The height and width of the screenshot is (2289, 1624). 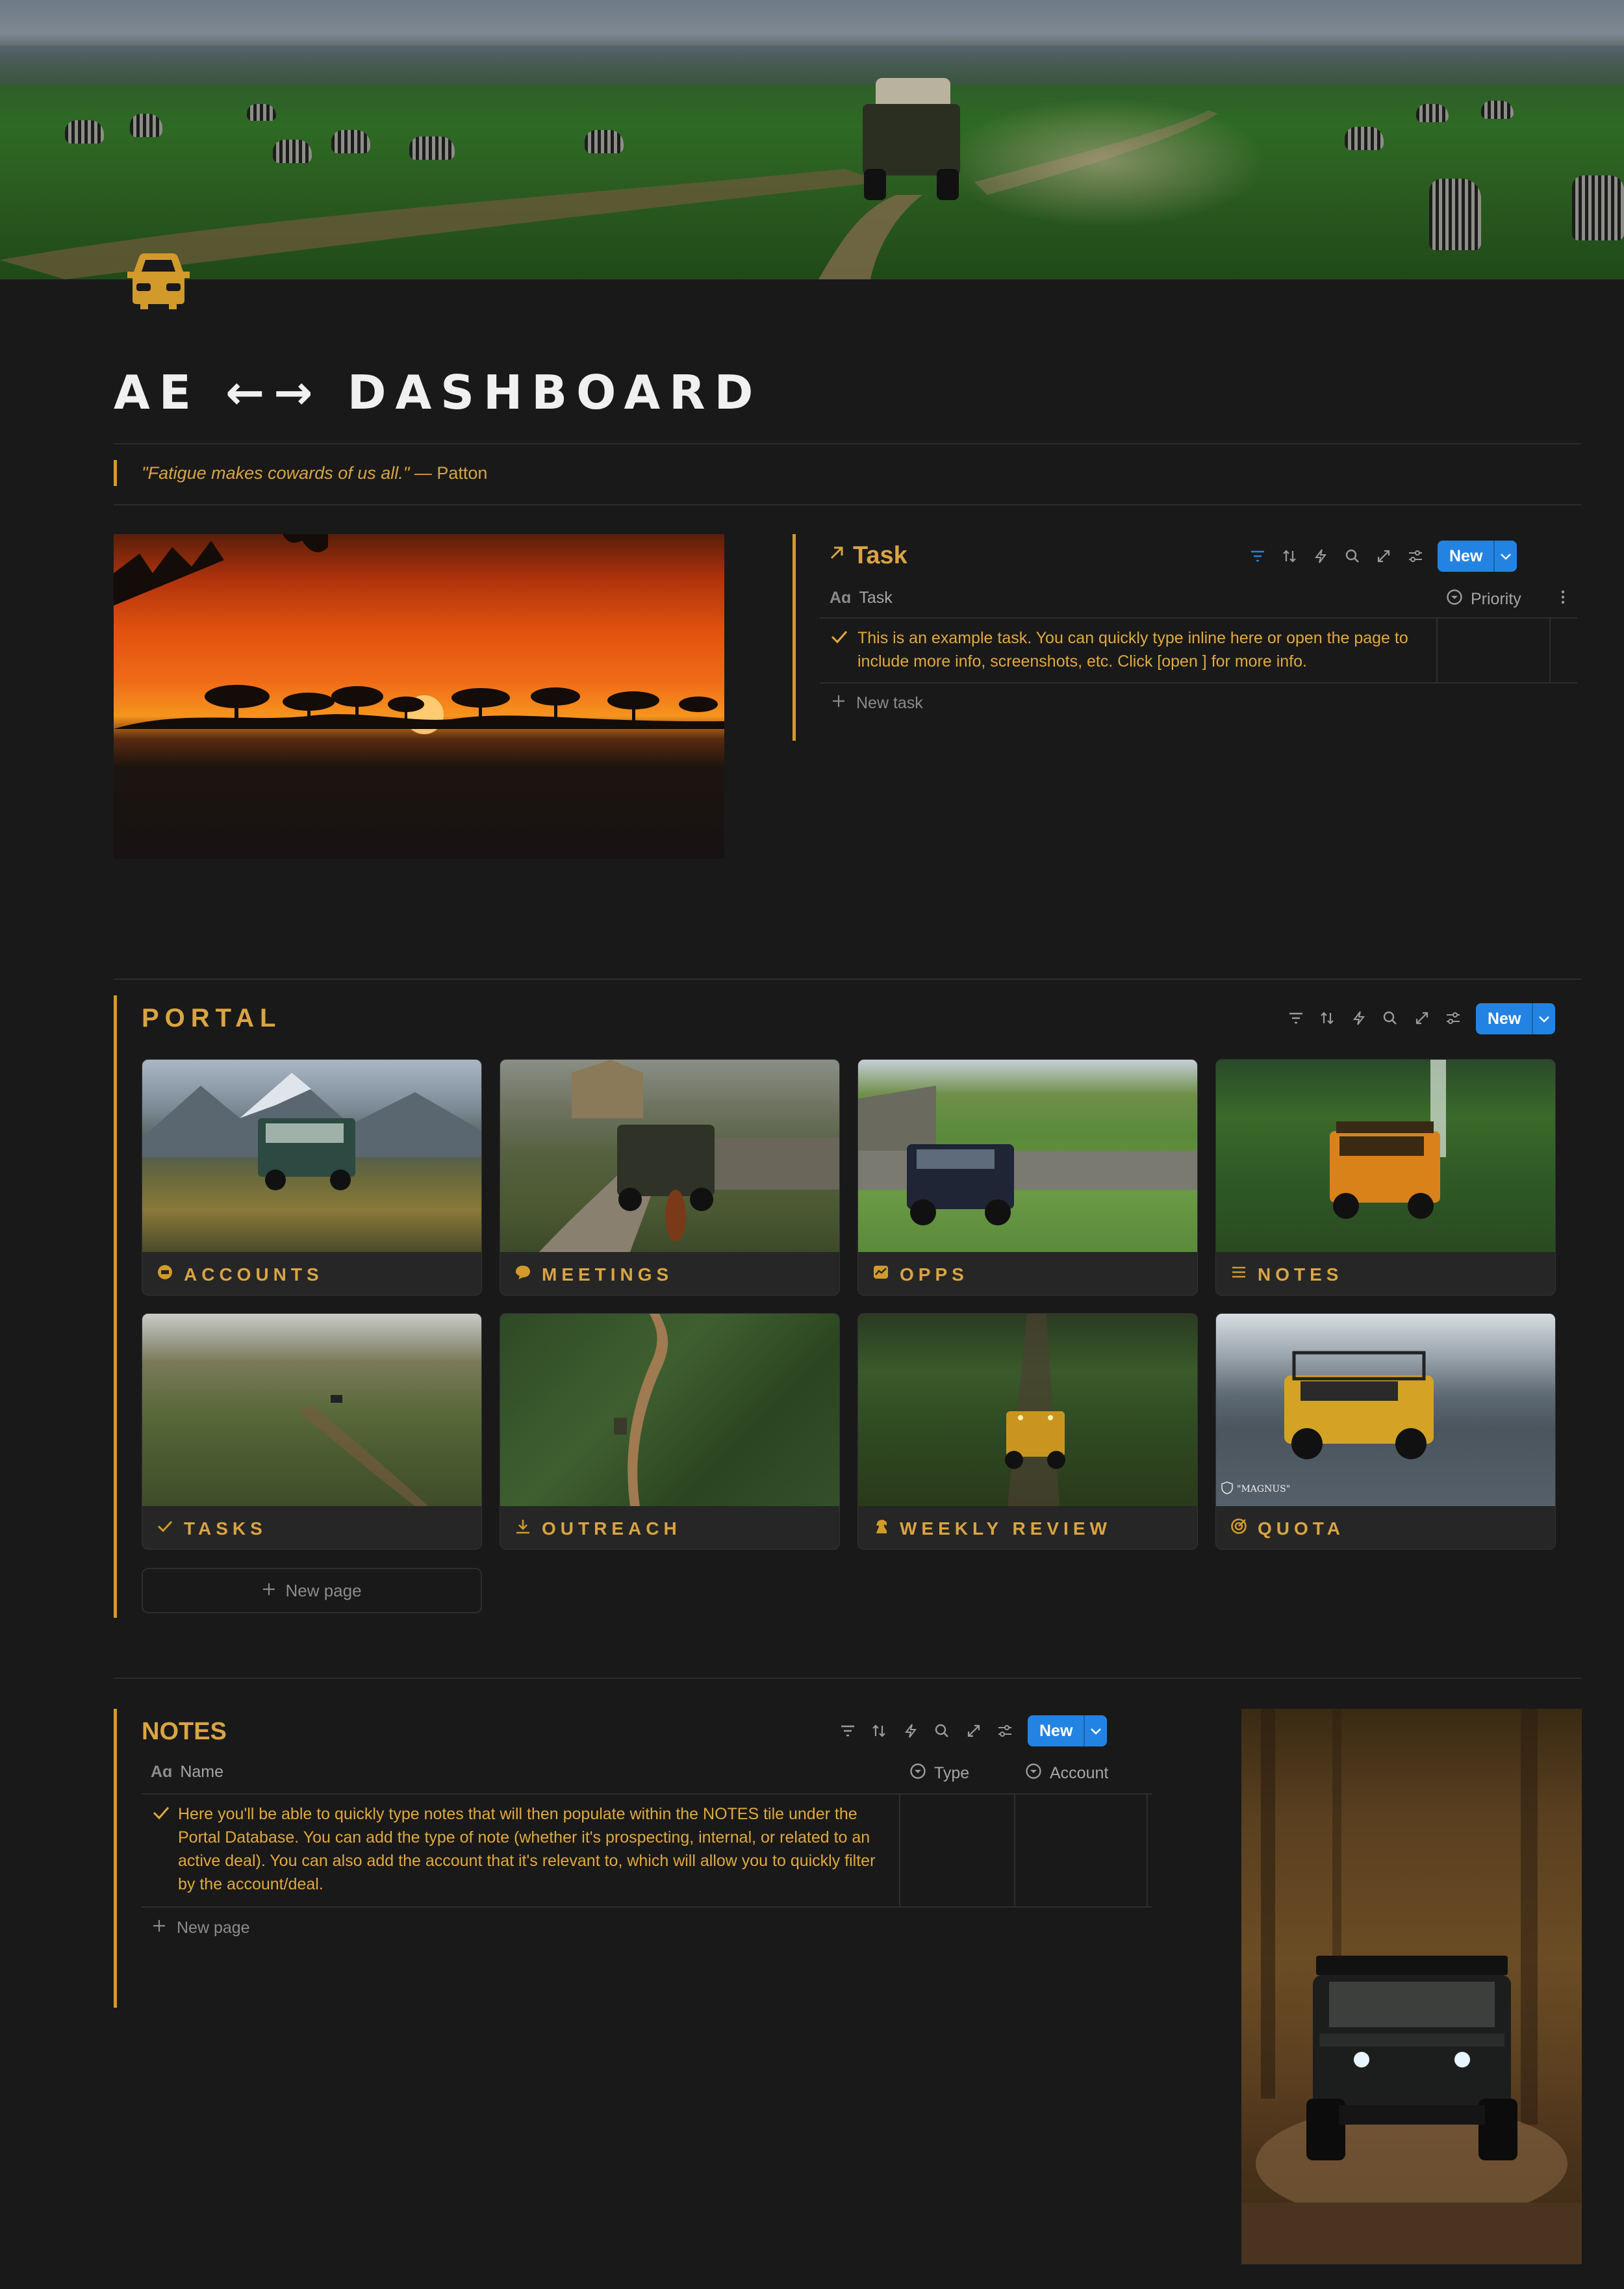 I want to click on portal-card-tasks: TASKS, so click(x=312, y=1431).